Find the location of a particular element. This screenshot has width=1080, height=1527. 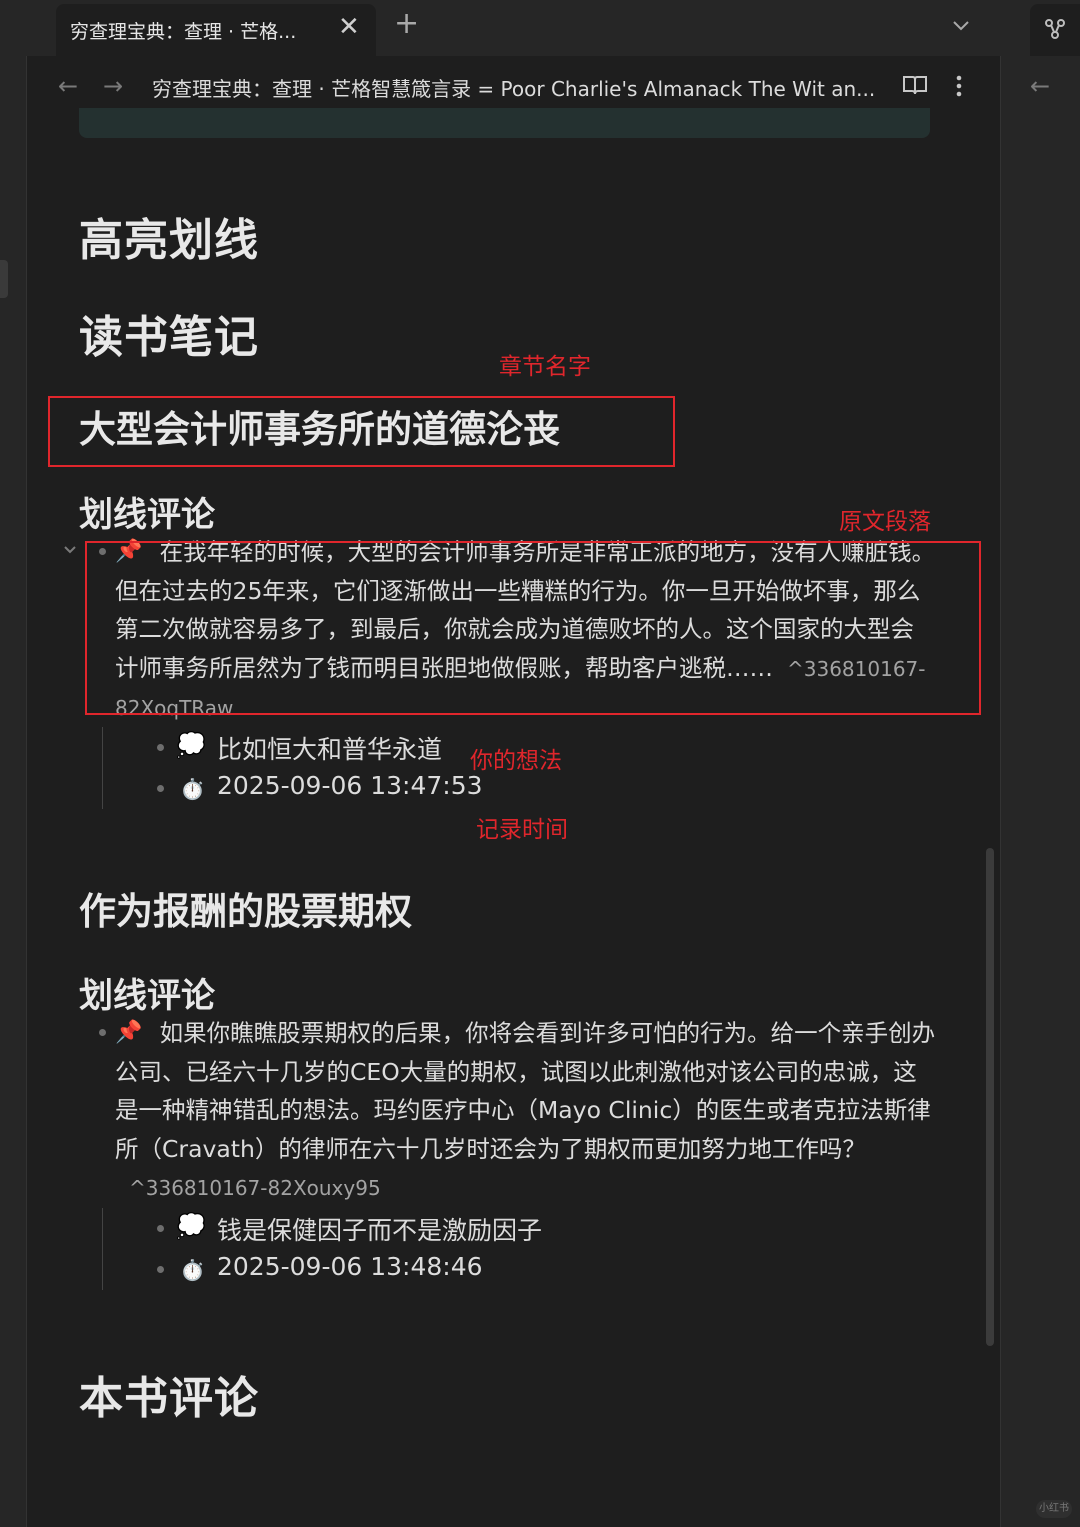

record-timestamp: 2025-09-06 13:48:46 is located at coordinates (350, 1266).